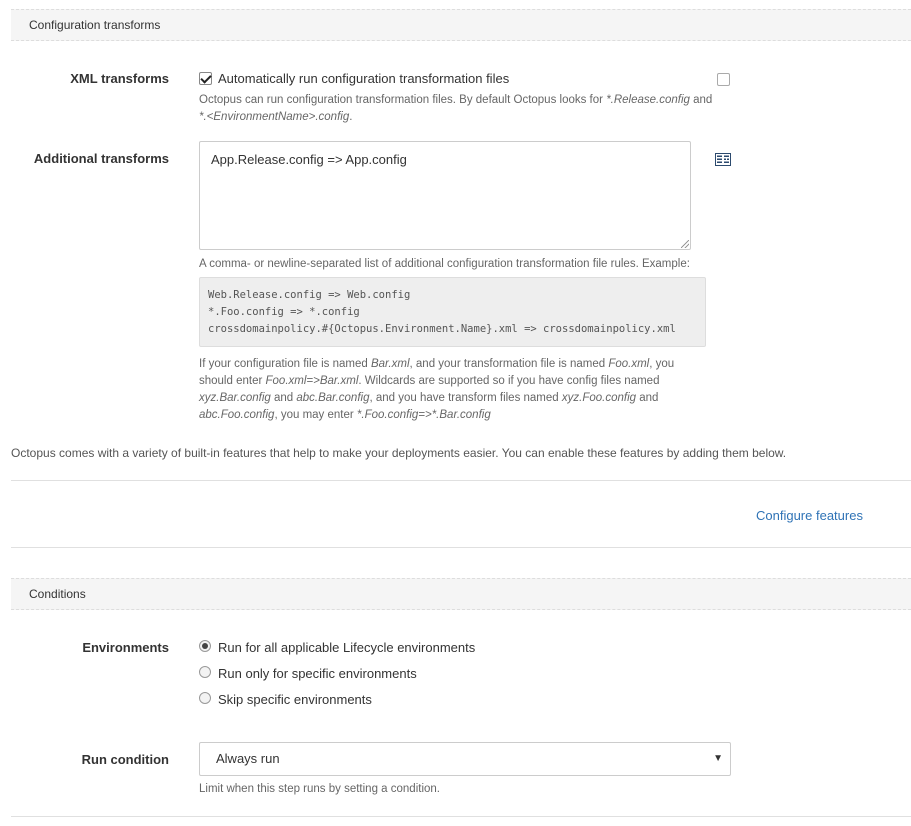 The image size is (911, 826). I want to click on additional-transforms-textarea: App.Release.config => App.config, so click(445, 195).